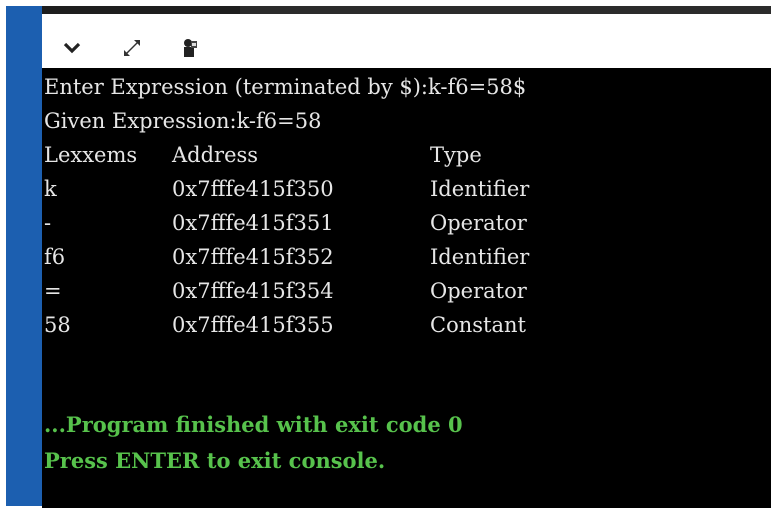  What do you see at coordinates (253, 189) in the screenshot?
I see `row-address: 0x7fffe415f350` at bounding box center [253, 189].